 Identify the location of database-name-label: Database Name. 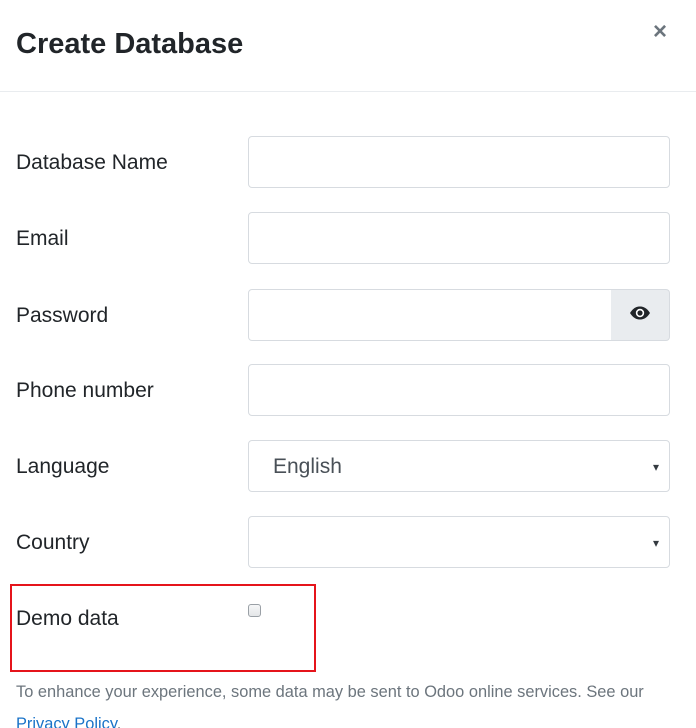
(92, 162).